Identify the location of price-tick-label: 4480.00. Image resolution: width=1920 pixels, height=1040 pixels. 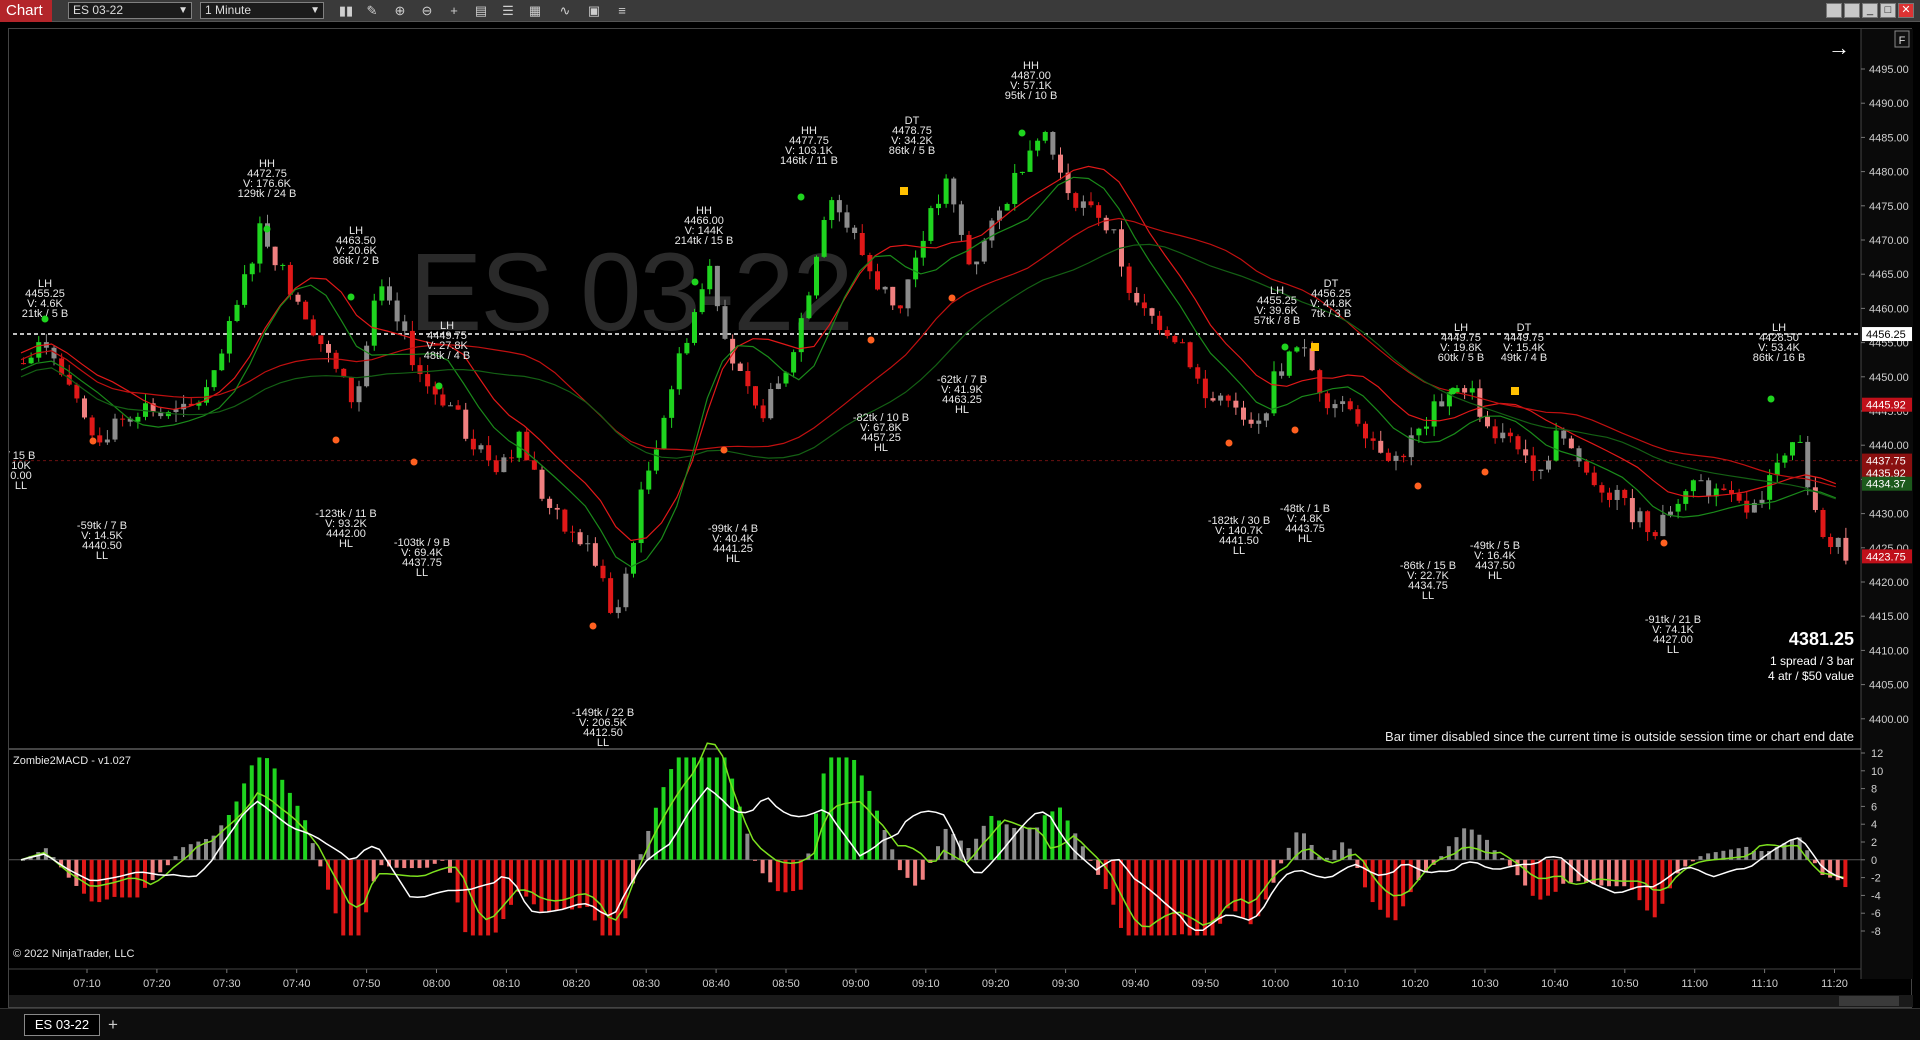
(1889, 173).